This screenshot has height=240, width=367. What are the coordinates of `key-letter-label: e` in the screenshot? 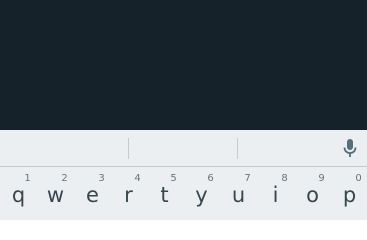 It's located at (92, 195).